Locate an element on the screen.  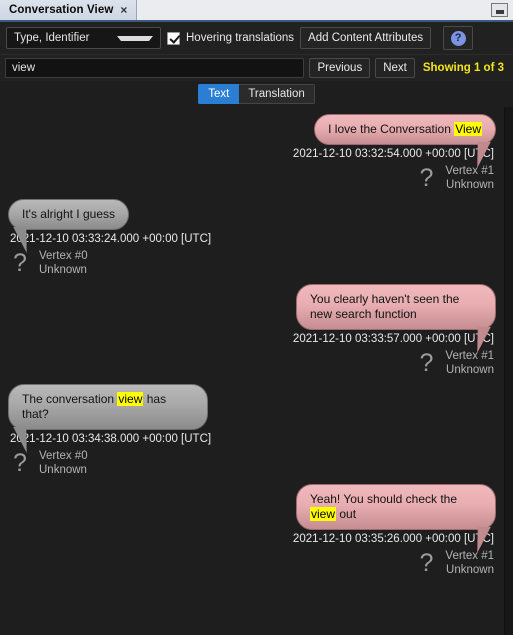
next-button: Next is located at coordinates (395, 68).